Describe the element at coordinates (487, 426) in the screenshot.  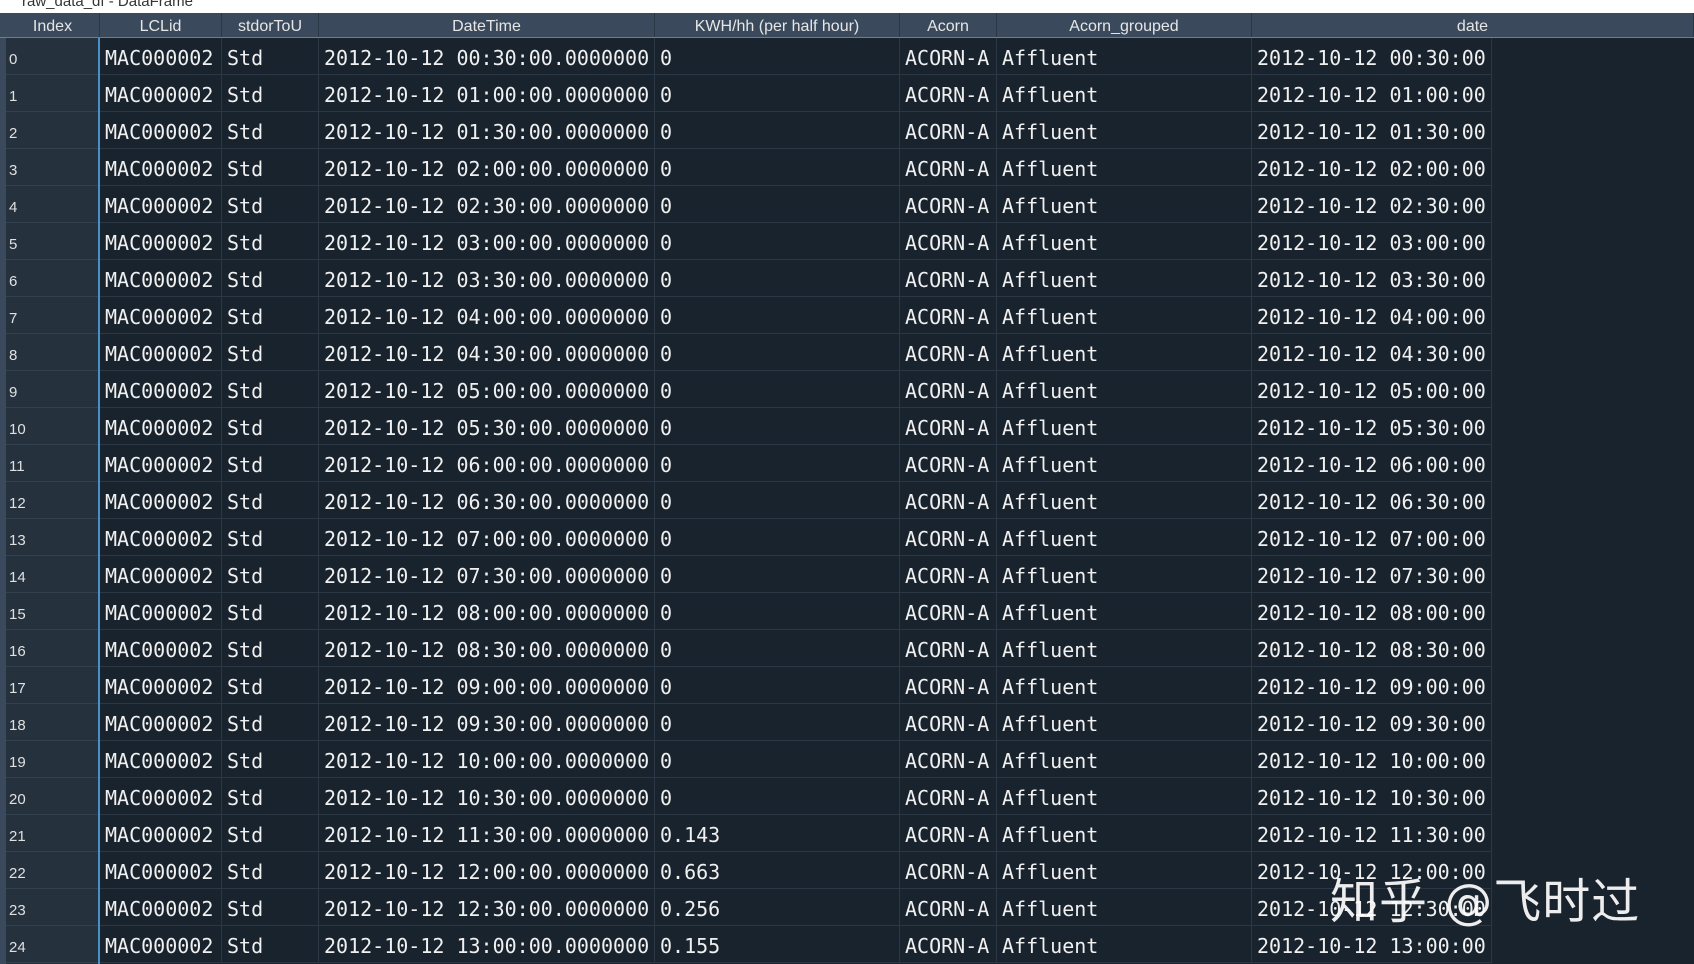
I see `cell-datetime: 2012-10-12 05:30:00.0000000` at that location.